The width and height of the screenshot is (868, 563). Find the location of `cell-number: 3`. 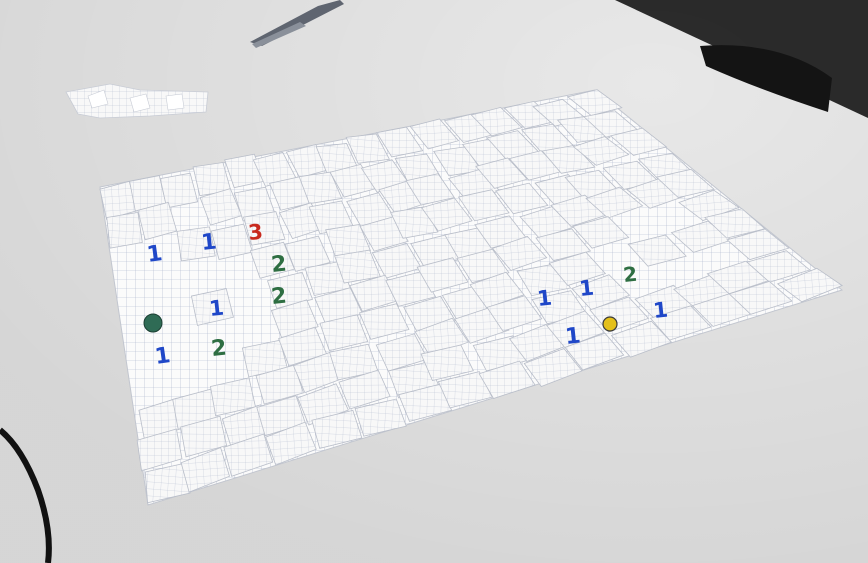

cell-number: 3 is located at coordinates (255, 232).